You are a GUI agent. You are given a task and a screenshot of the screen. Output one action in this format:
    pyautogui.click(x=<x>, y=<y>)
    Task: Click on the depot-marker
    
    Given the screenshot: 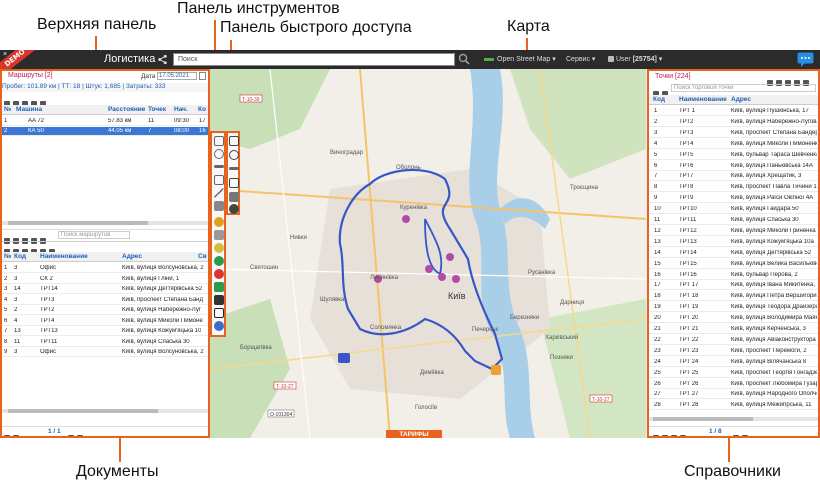 What is the action you would take?
    pyautogui.click(x=496, y=370)
    